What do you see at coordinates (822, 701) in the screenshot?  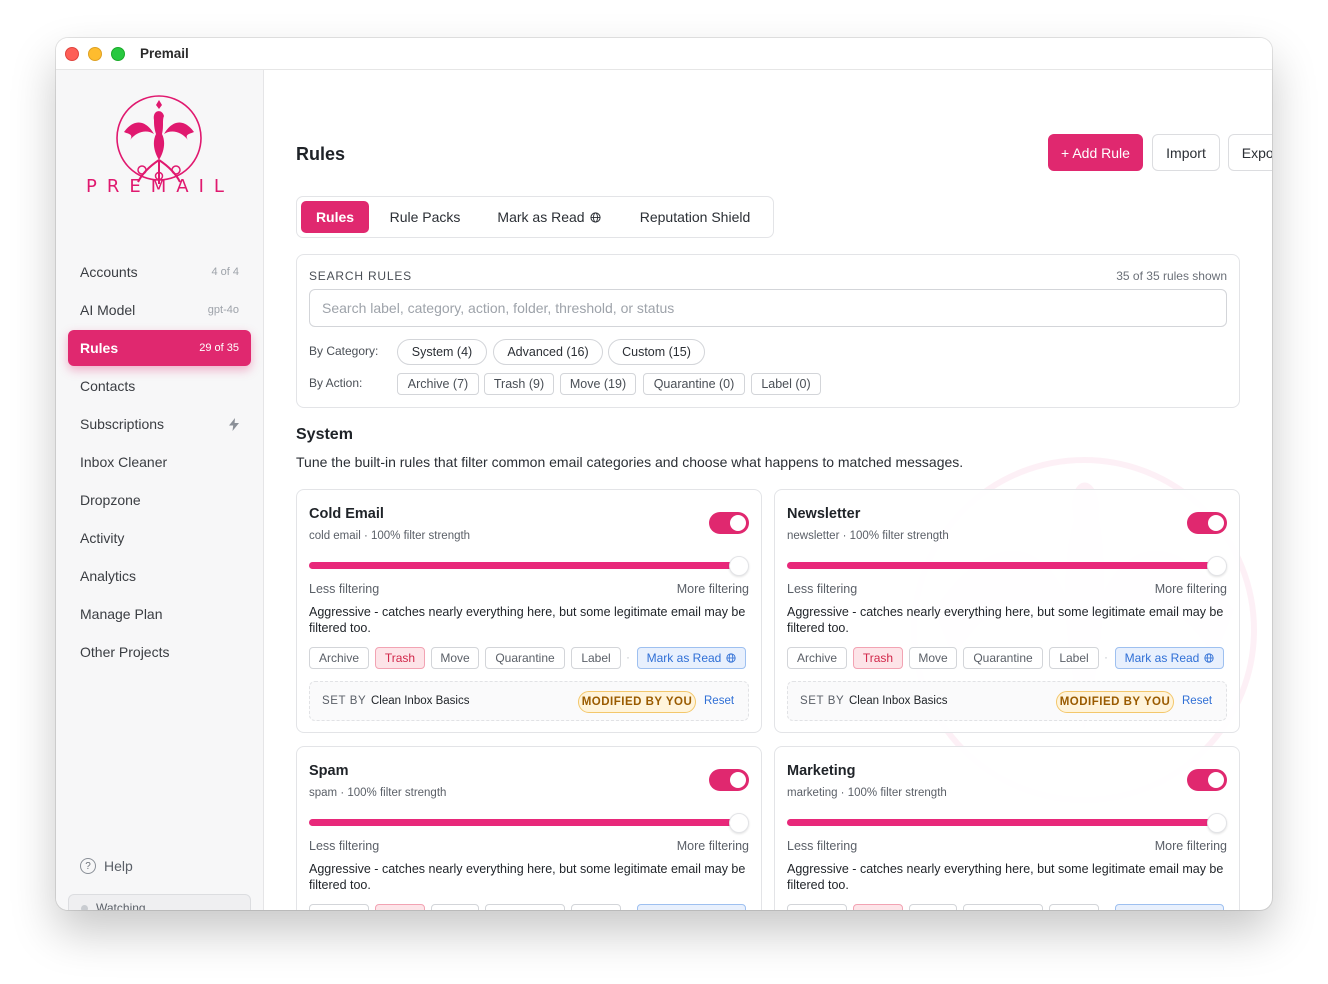 I see `set-by-label: SET BY` at bounding box center [822, 701].